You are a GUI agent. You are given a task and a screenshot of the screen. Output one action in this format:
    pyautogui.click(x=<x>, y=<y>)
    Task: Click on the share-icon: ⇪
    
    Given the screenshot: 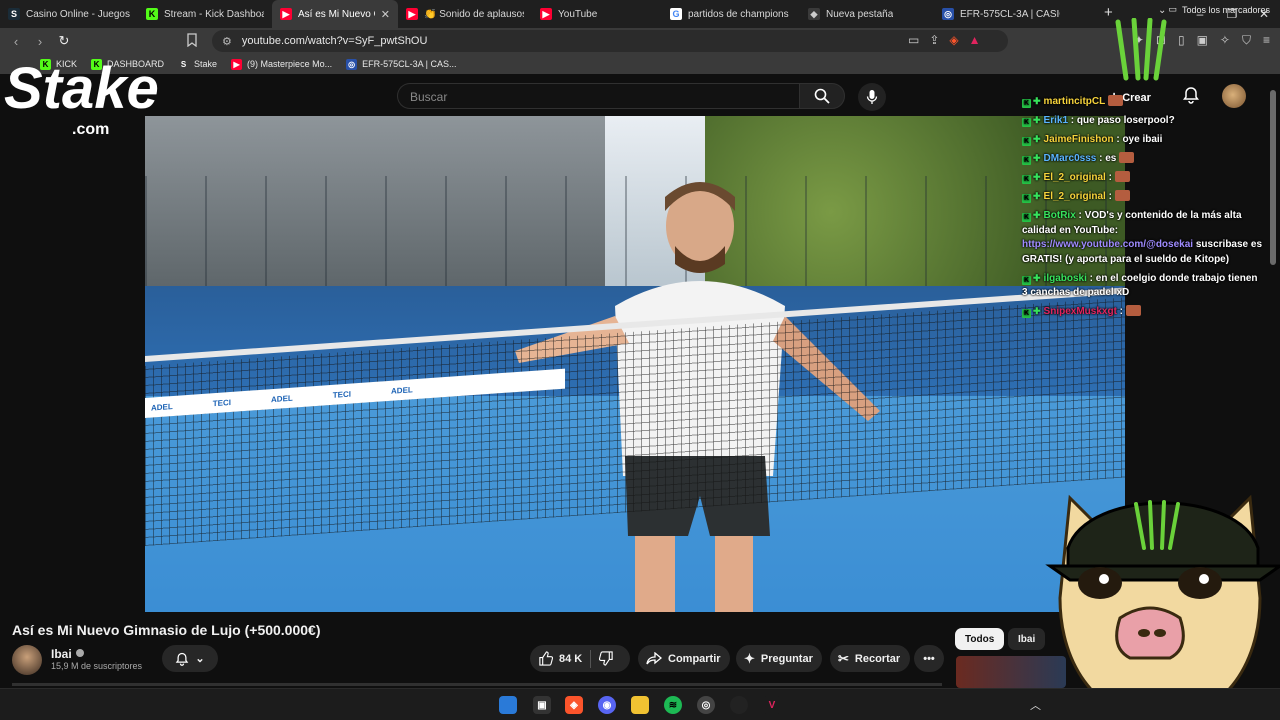 What is the action you would take?
    pyautogui.click(x=934, y=40)
    